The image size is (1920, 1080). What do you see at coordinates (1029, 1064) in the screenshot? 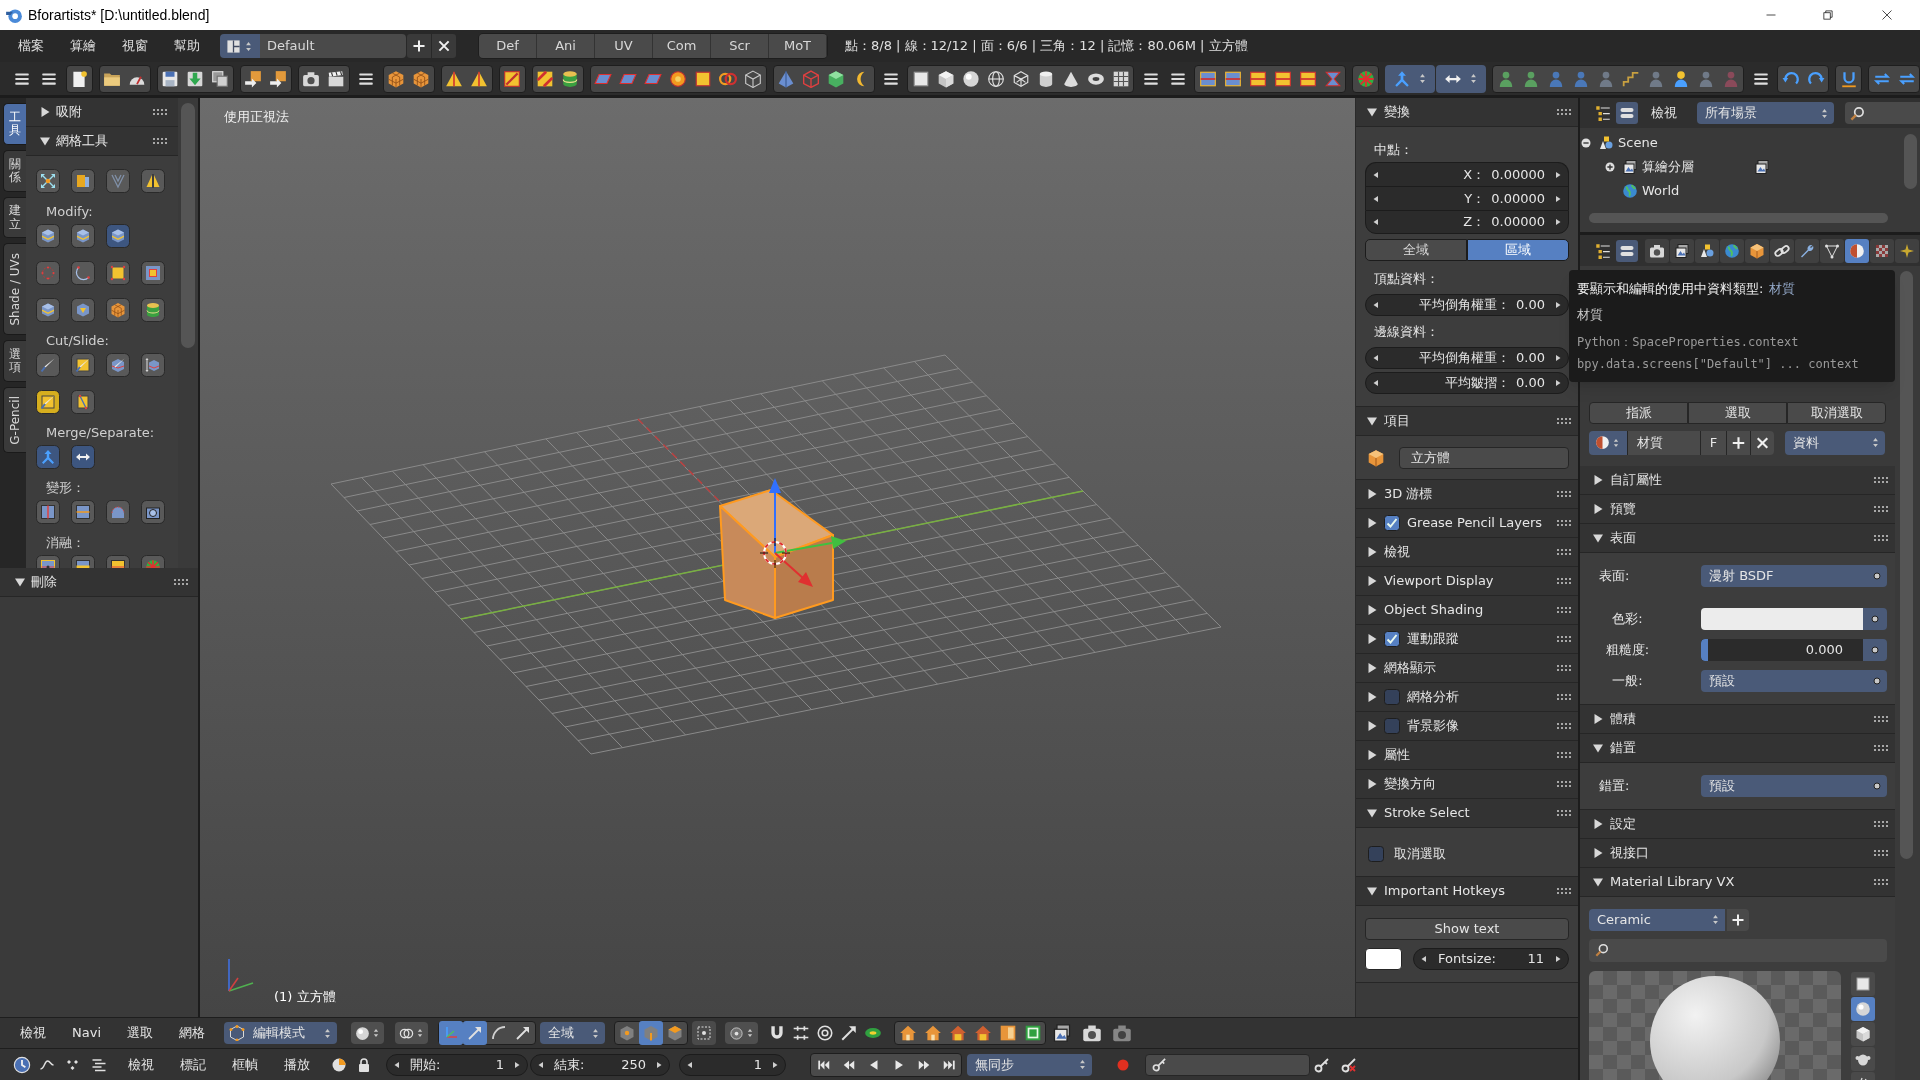
I see `sync-dropdown: 無同步` at bounding box center [1029, 1064].